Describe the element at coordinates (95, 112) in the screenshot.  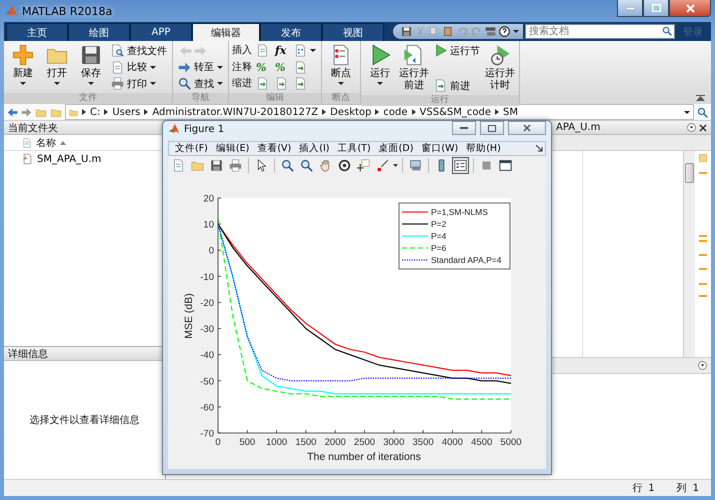
I see `path-segment: C:` at that location.